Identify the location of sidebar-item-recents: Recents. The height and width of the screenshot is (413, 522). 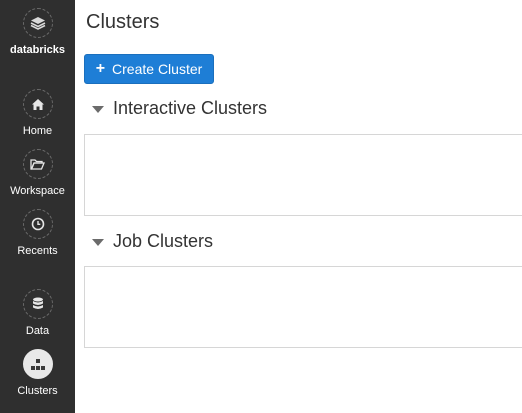
(37, 233).